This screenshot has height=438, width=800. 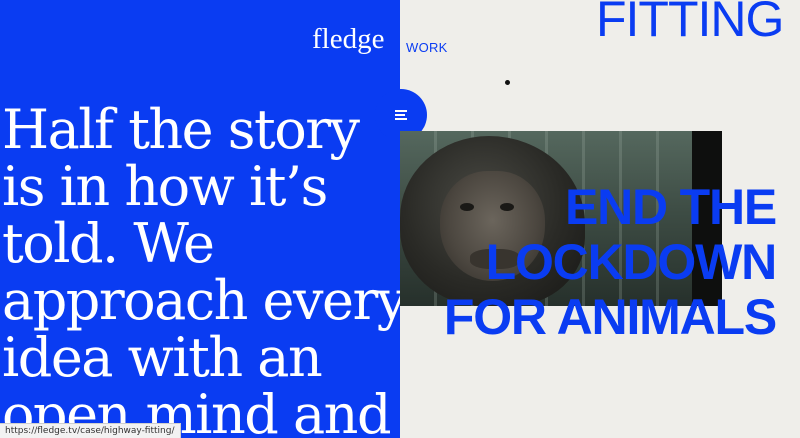 I want to click on nav-work-link: WORK, so click(x=427, y=47).